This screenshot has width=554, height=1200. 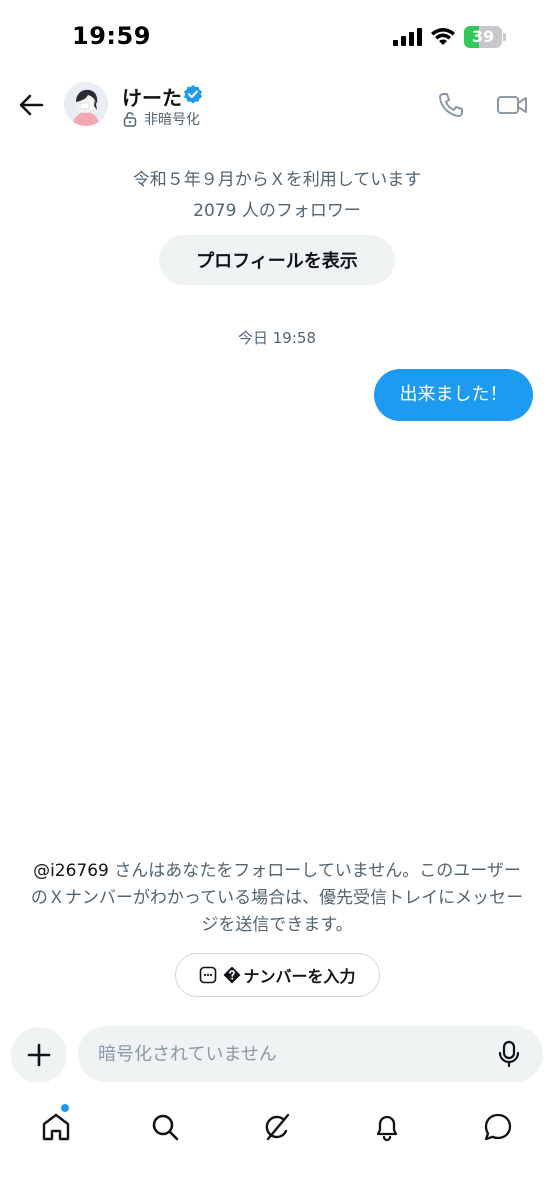 I want to click on video-camera-icon, so click(x=512, y=105).